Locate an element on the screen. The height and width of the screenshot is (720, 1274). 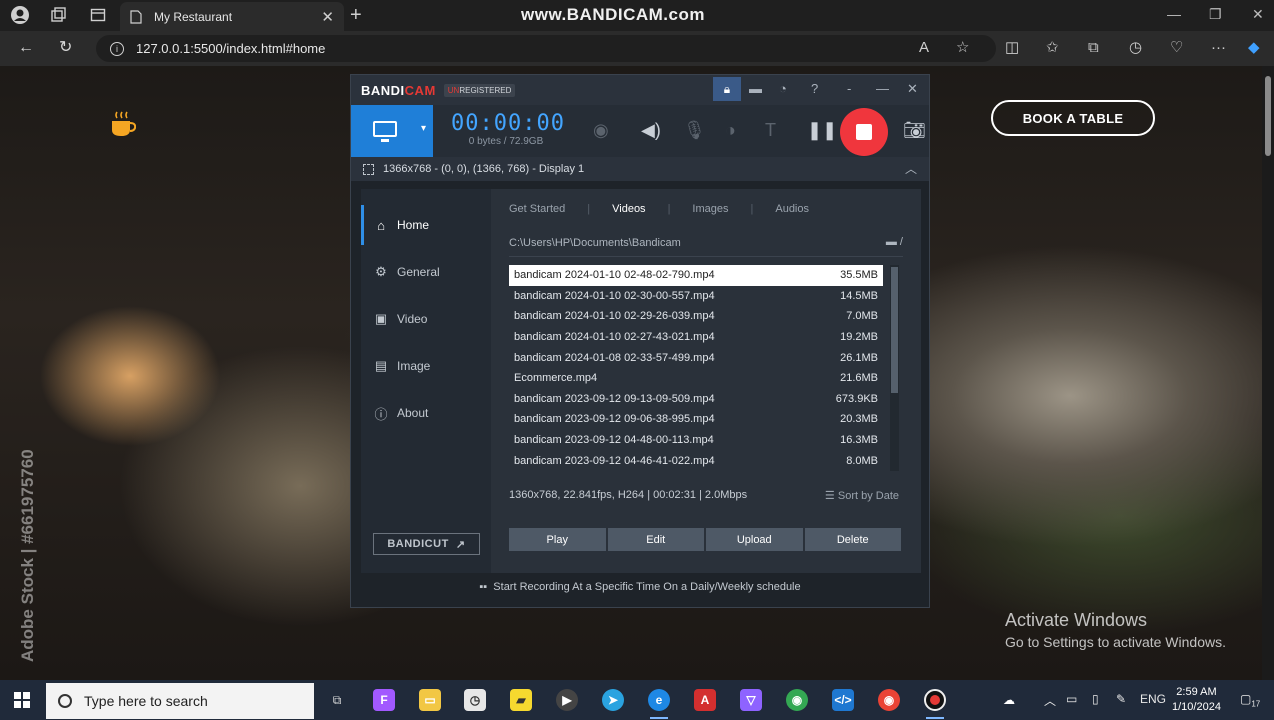
taskbar-clock: 2:59 AM 1/10/2024 is located at coordinates (1196, 700).